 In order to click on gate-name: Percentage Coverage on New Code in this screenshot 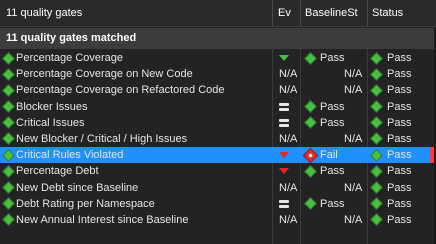, I will do `click(104, 74)`.